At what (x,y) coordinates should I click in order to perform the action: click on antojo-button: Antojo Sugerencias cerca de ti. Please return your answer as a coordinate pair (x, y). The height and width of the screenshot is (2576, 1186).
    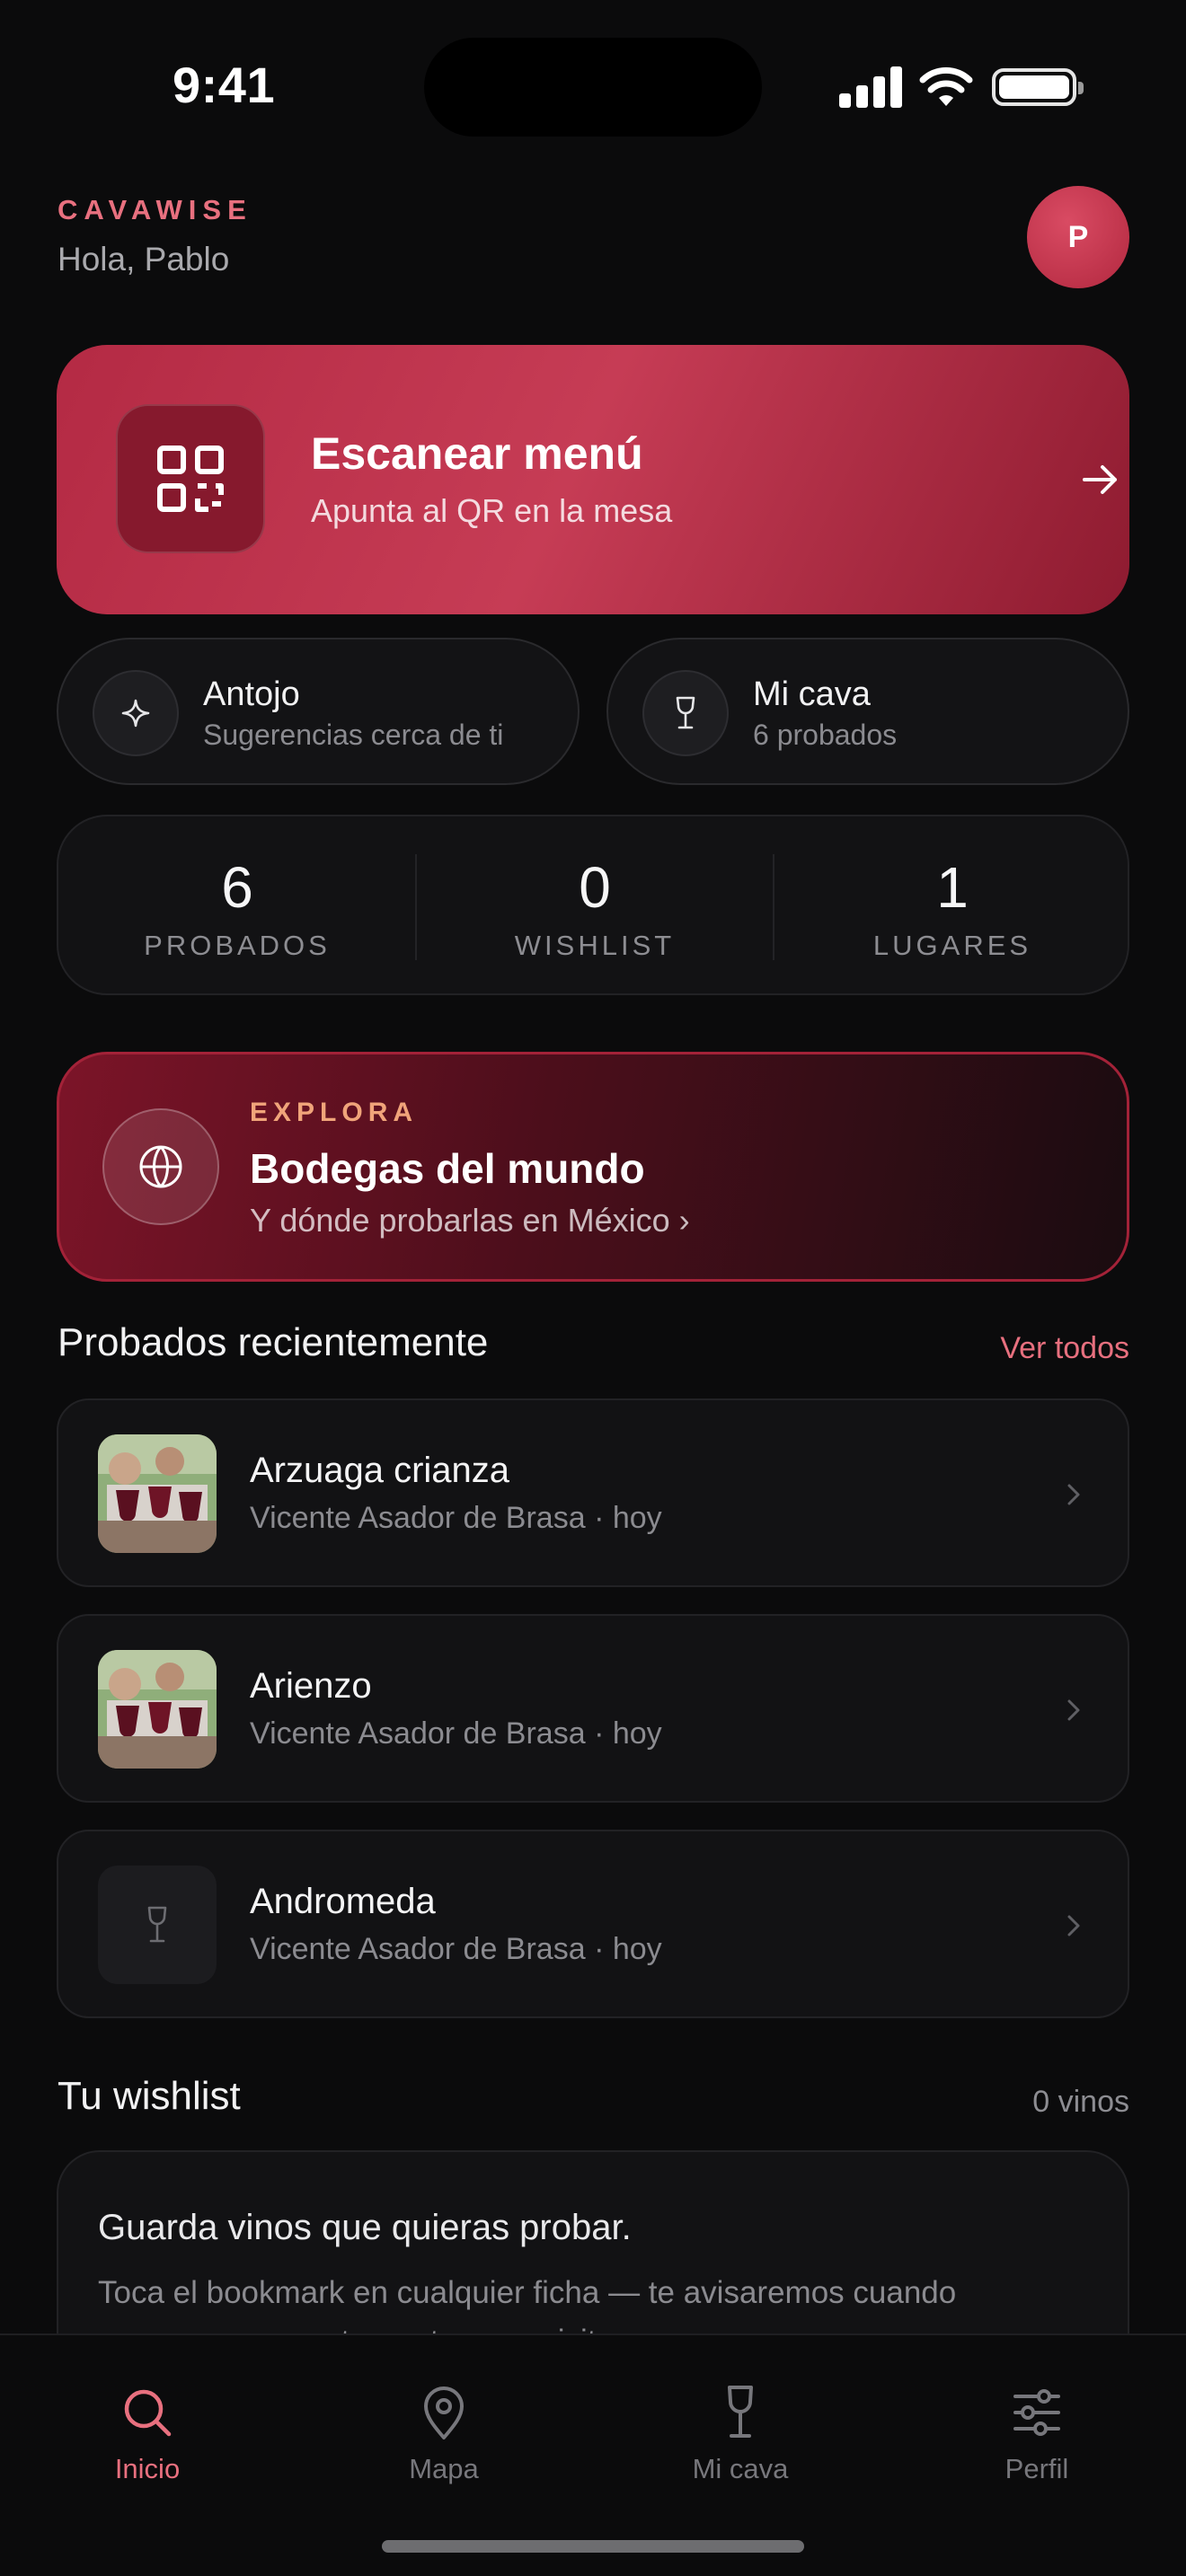
    Looking at the image, I should click on (318, 711).